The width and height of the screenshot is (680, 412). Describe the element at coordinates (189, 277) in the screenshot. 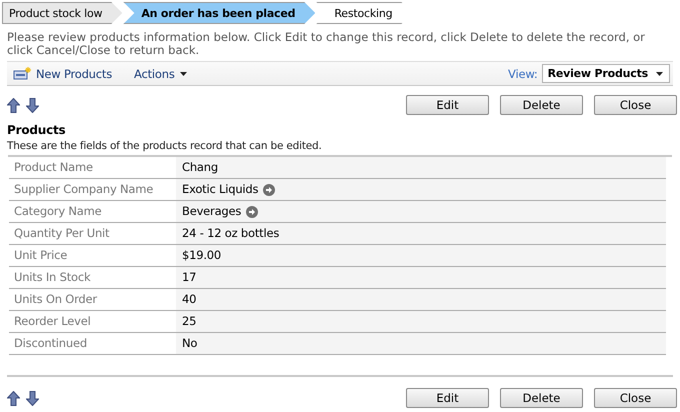

I see `field-value: 17` at that location.